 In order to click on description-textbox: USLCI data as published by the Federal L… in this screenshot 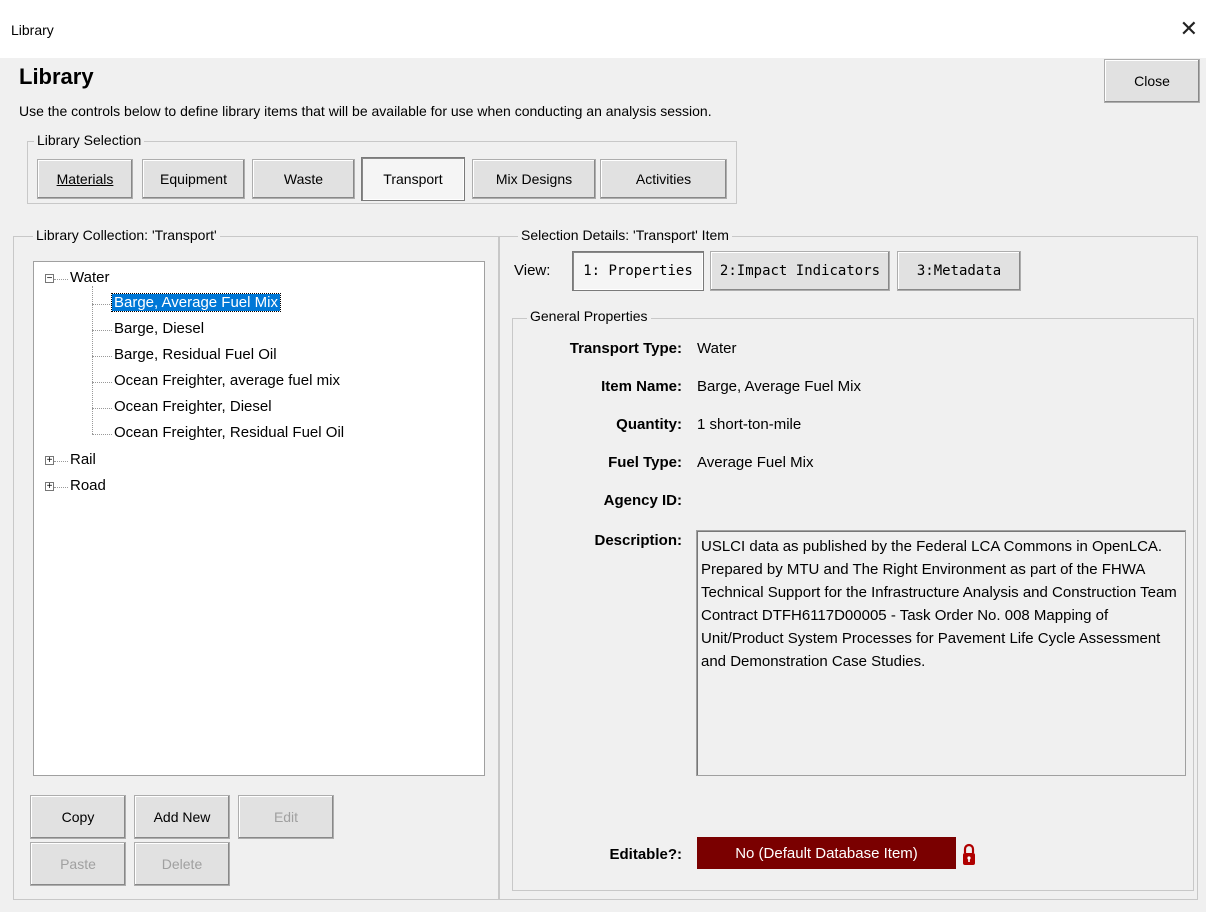, I will do `click(941, 653)`.